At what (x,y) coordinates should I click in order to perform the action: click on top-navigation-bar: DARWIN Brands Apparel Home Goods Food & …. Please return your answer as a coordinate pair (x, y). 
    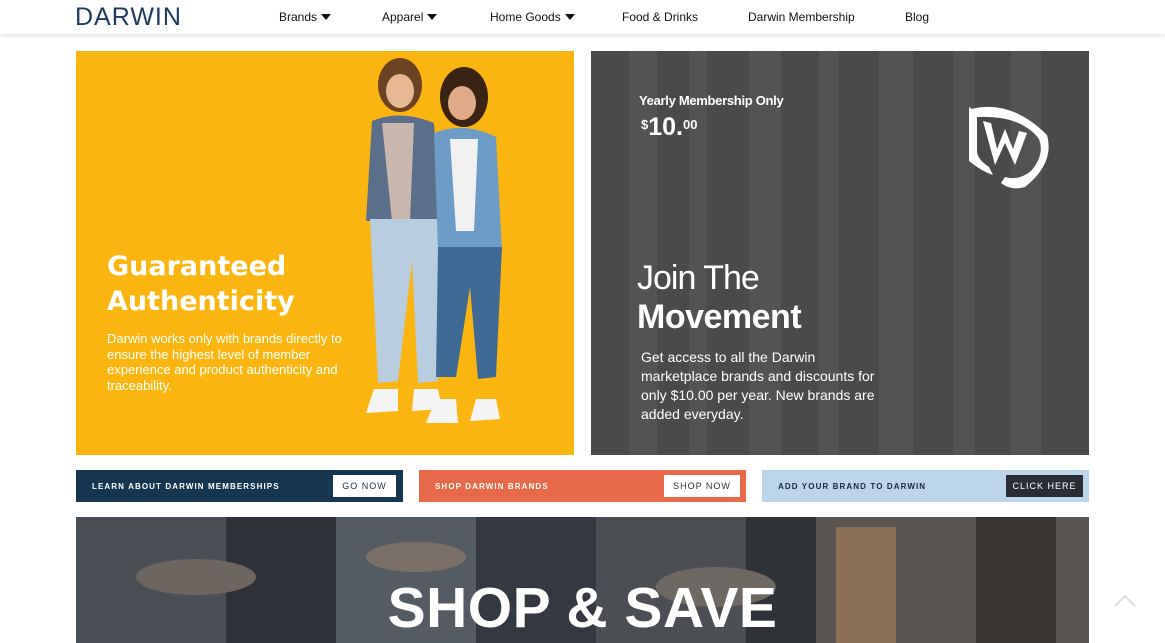
    Looking at the image, I should click on (582, 17).